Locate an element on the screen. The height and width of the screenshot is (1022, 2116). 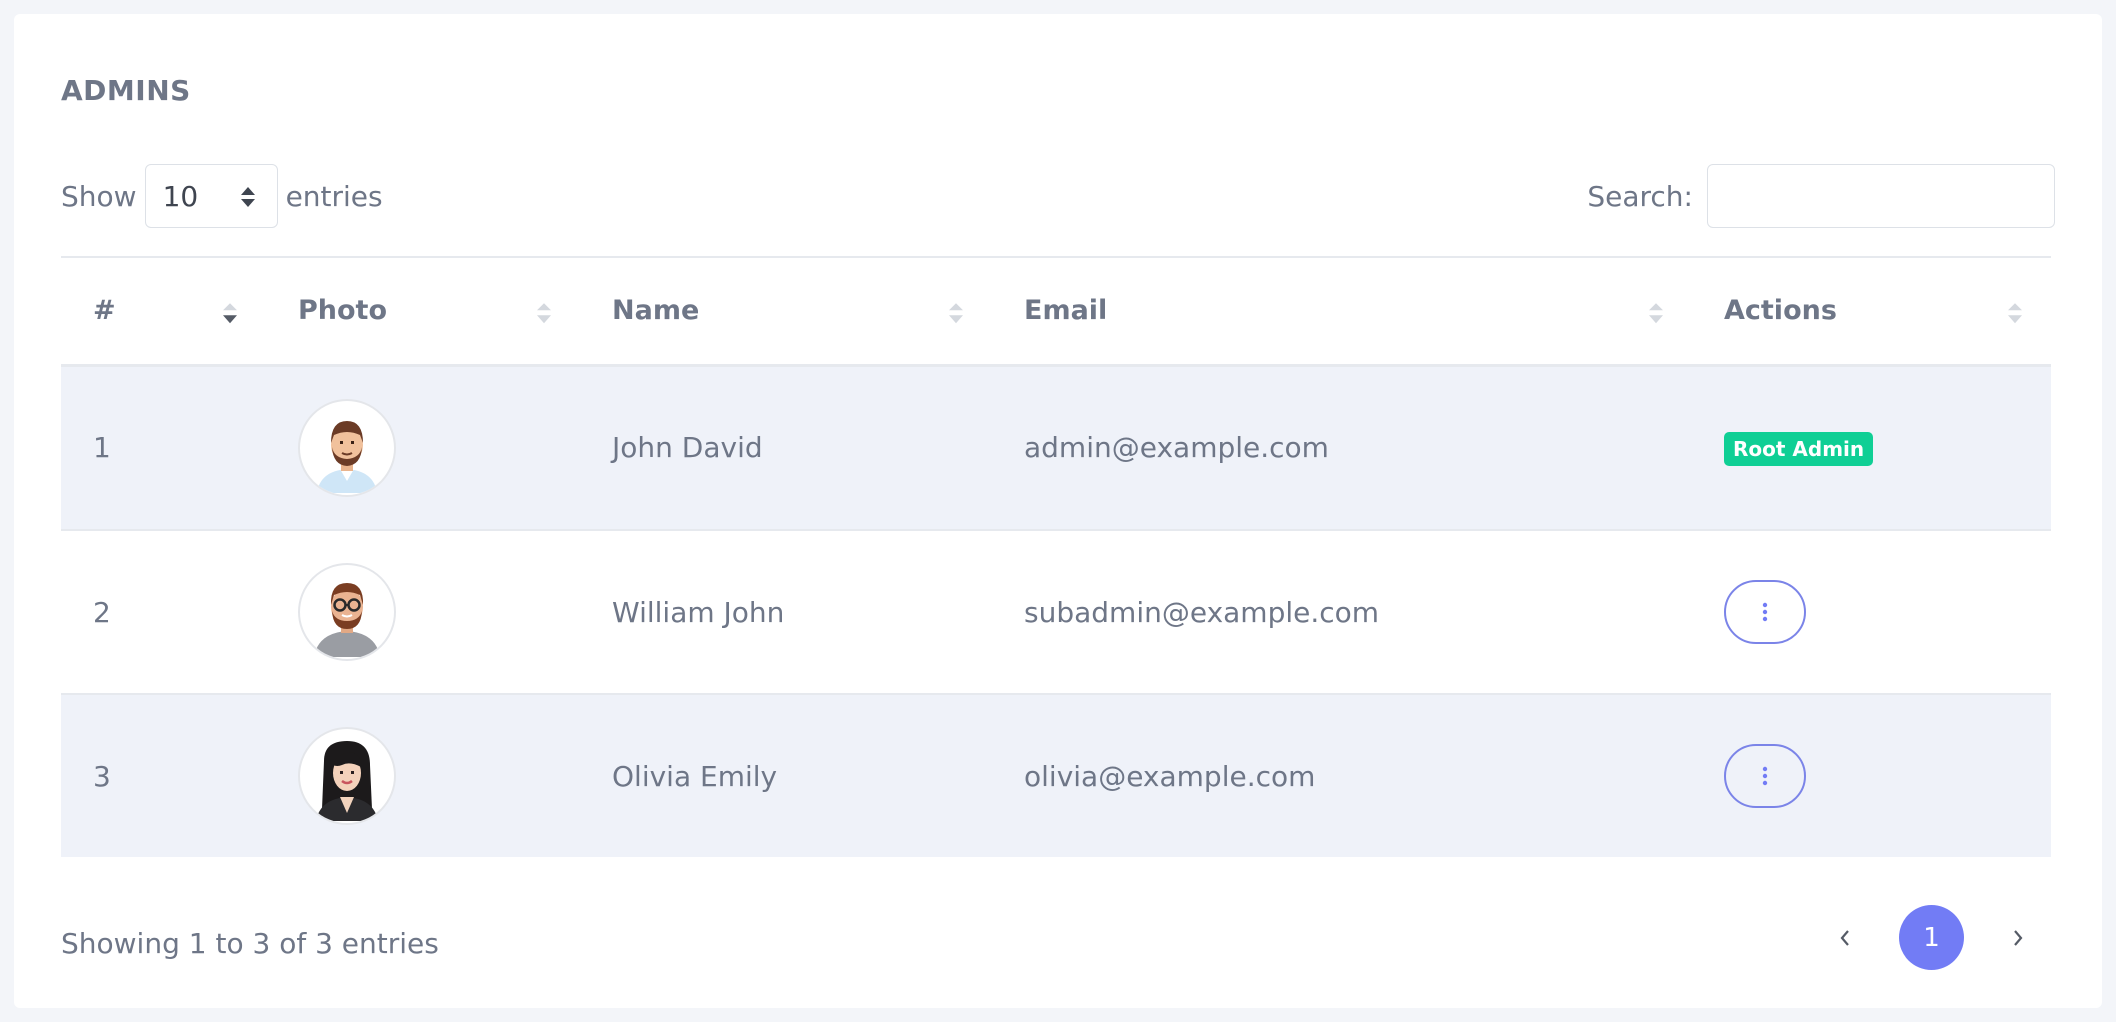
sort-desc-icon is located at coordinates (230, 312).